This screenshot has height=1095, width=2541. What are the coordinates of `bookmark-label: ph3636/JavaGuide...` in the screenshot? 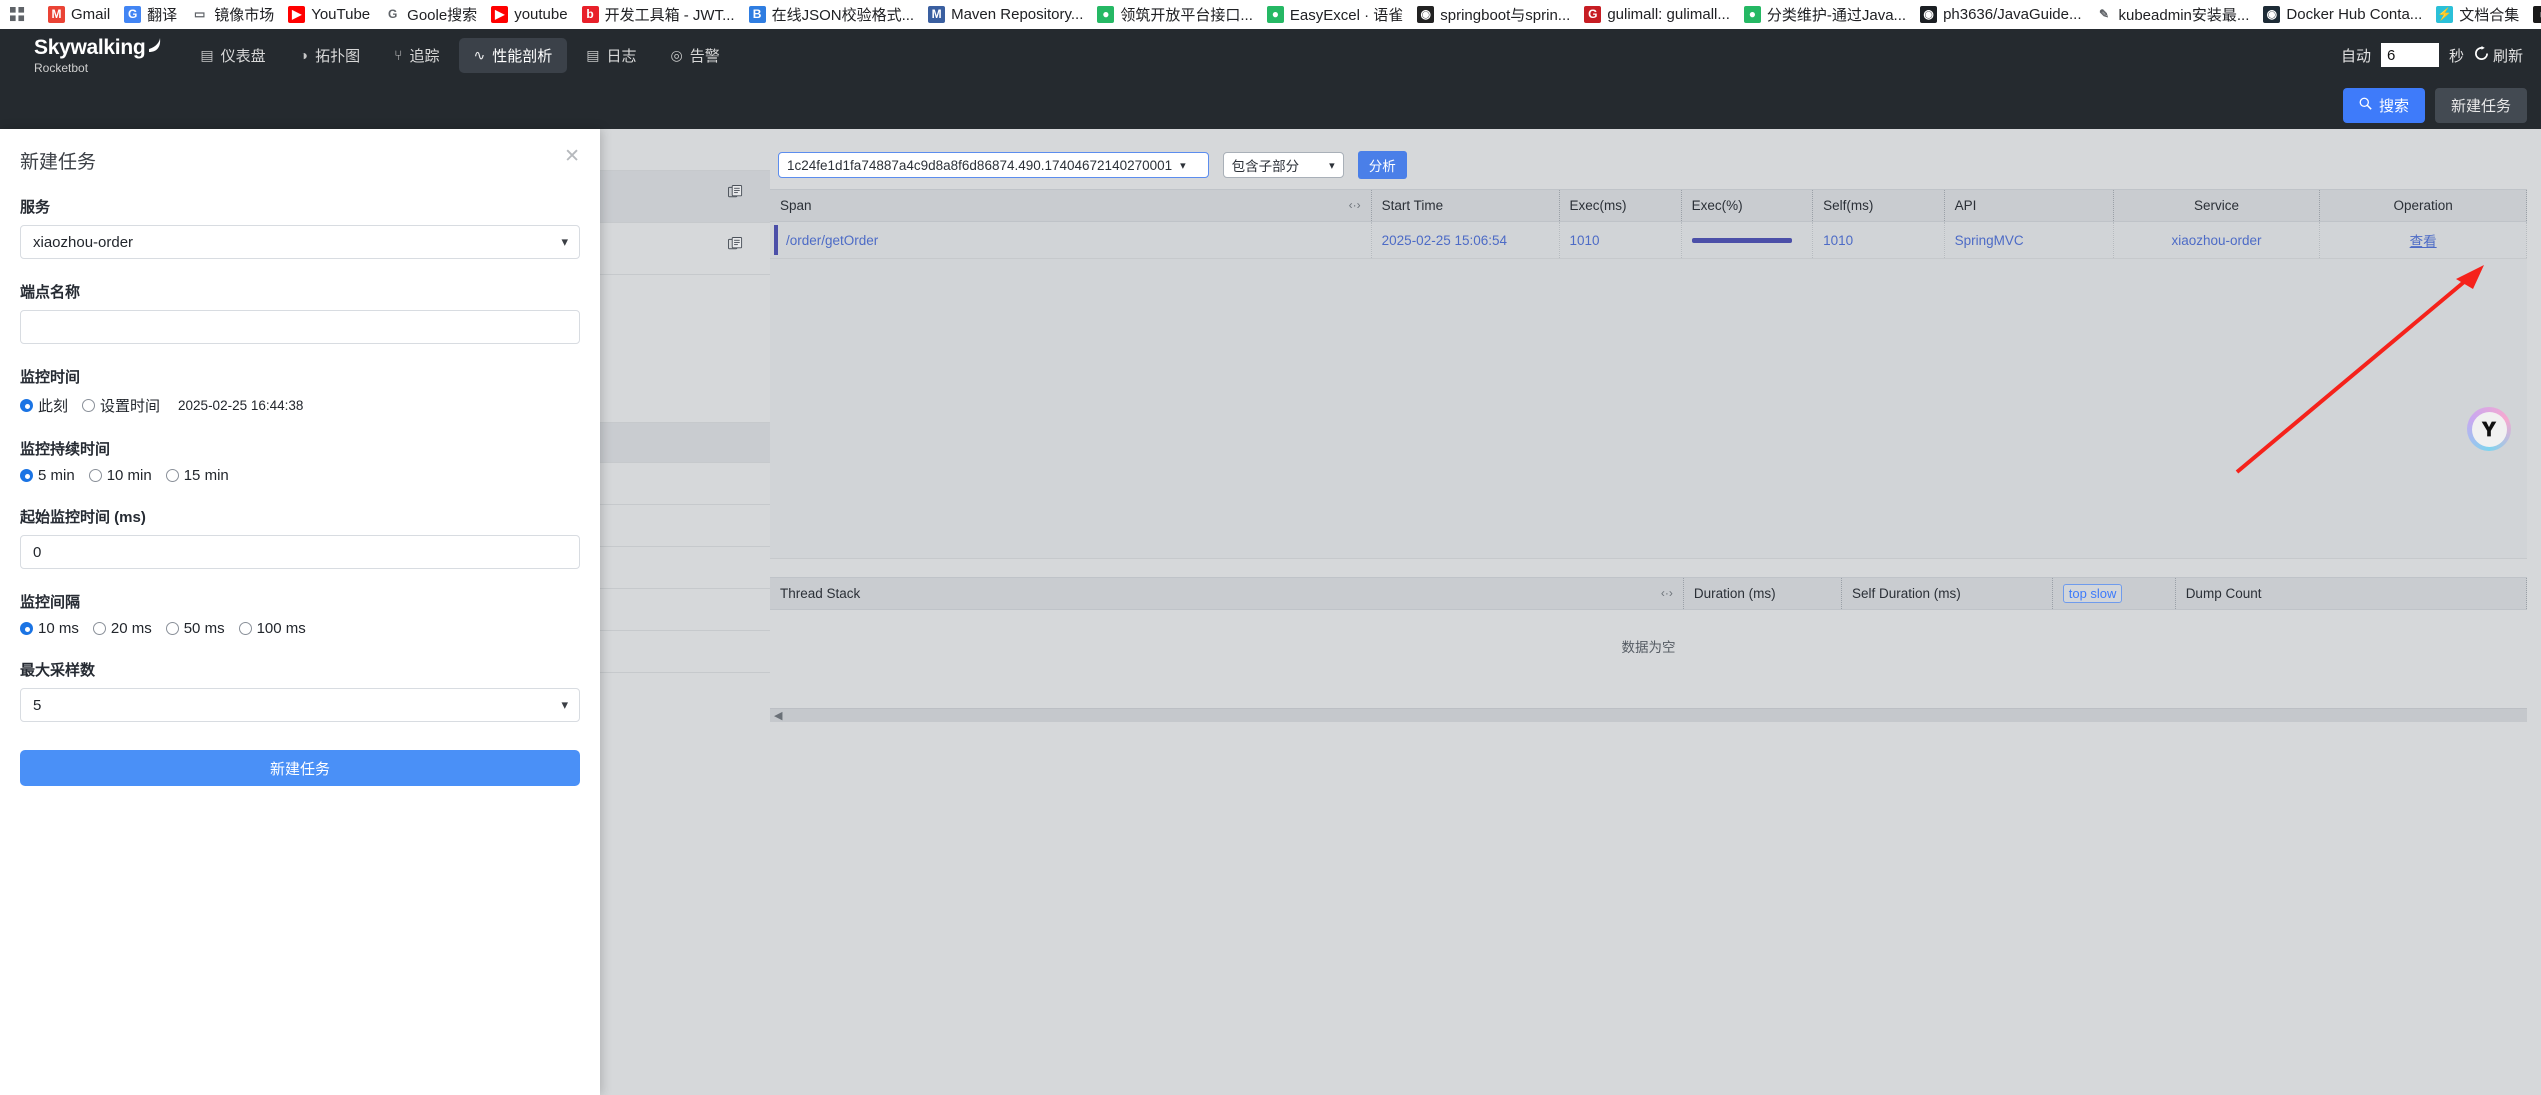 It's located at (2012, 14).